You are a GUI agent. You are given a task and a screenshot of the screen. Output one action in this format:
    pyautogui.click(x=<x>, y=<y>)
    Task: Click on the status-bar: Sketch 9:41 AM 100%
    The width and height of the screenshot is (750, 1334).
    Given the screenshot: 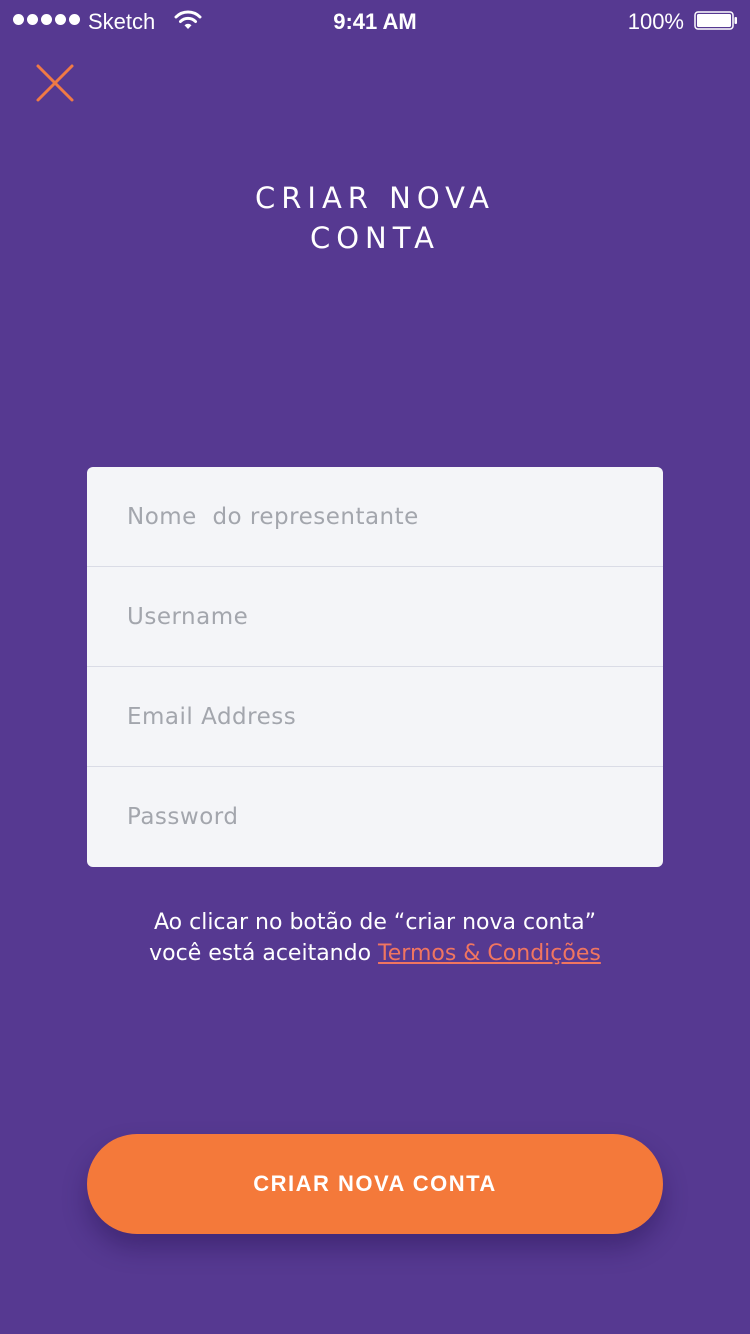 What is the action you would take?
    pyautogui.click(x=375, y=20)
    